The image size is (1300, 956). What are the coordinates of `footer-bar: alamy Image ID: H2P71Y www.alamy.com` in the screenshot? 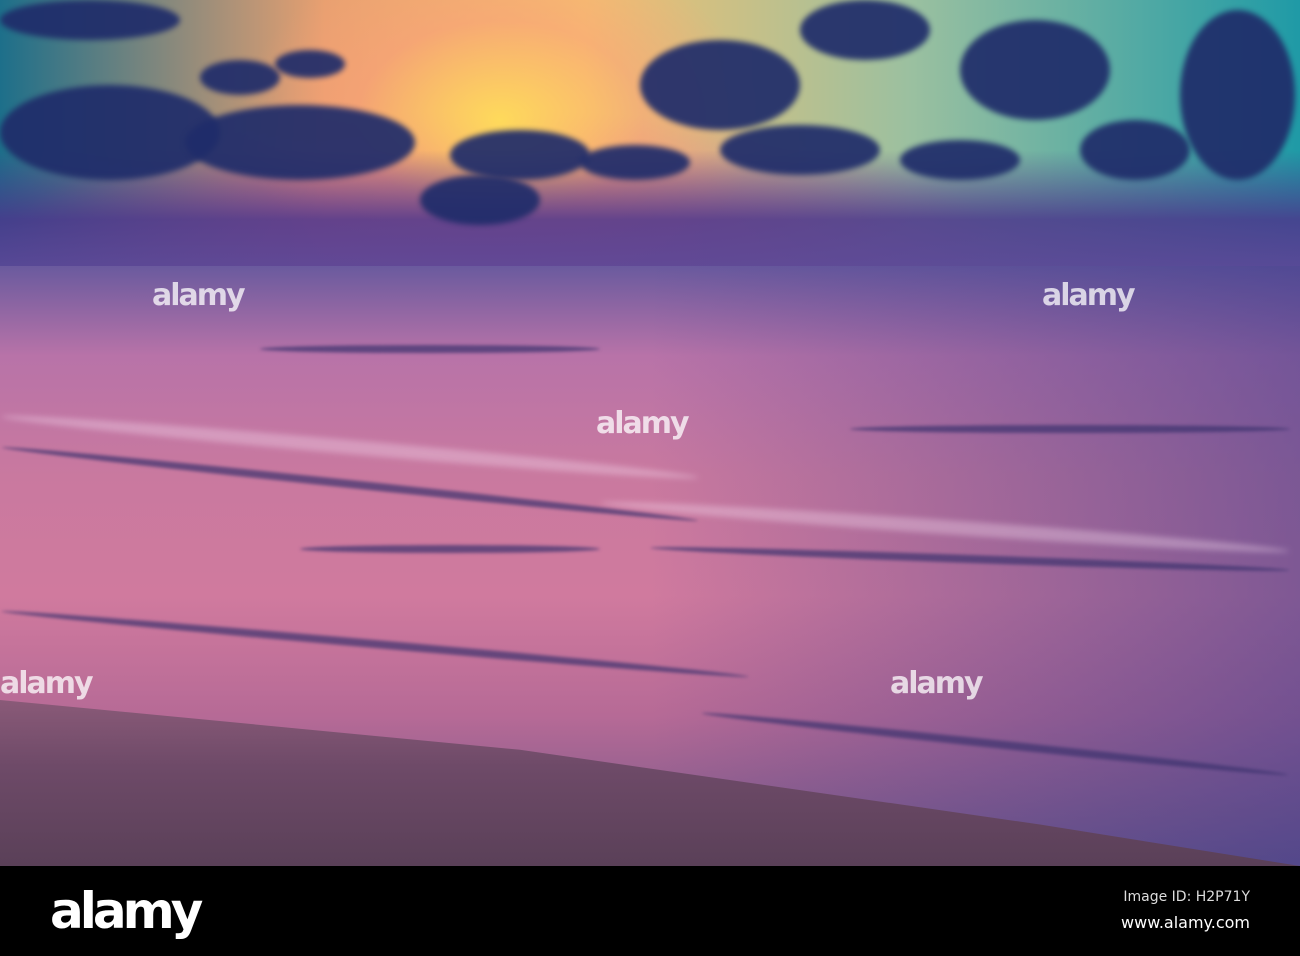 It's located at (650, 911).